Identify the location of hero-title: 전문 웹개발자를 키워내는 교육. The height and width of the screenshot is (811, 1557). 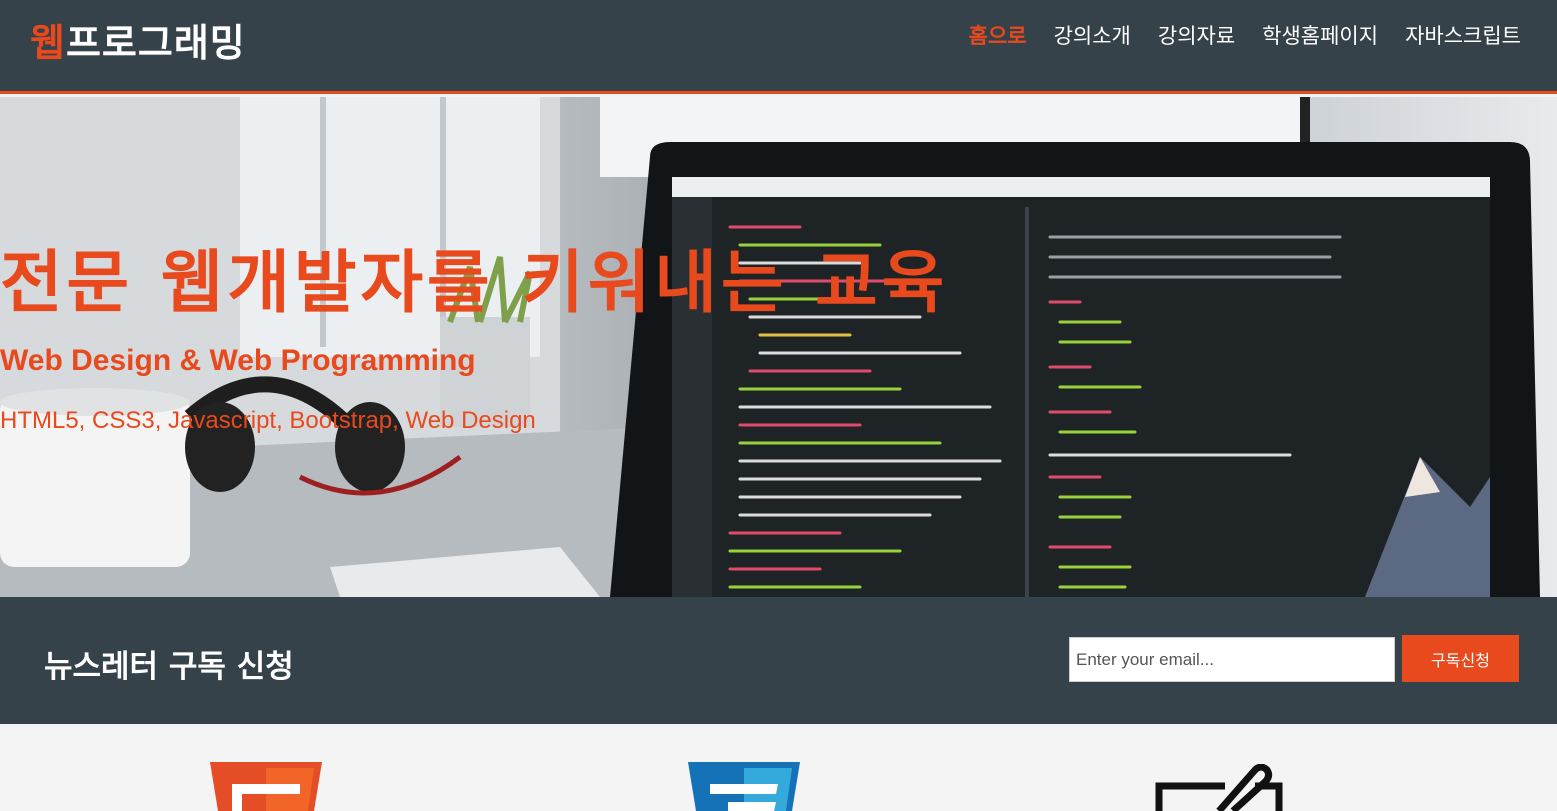
(474, 283).